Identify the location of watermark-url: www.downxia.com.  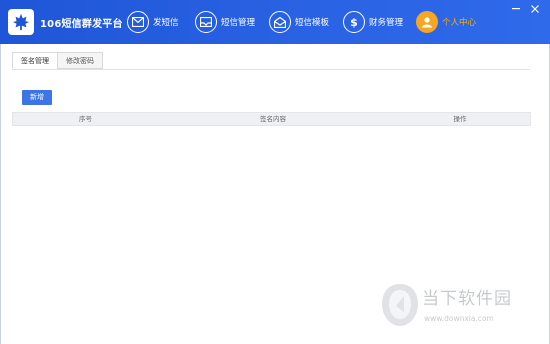
(459, 318).